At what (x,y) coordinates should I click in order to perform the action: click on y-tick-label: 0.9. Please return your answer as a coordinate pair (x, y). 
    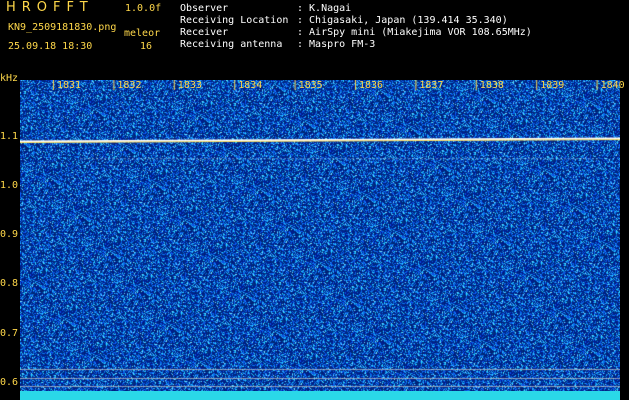
    Looking at the image, I should click on (9, 235).